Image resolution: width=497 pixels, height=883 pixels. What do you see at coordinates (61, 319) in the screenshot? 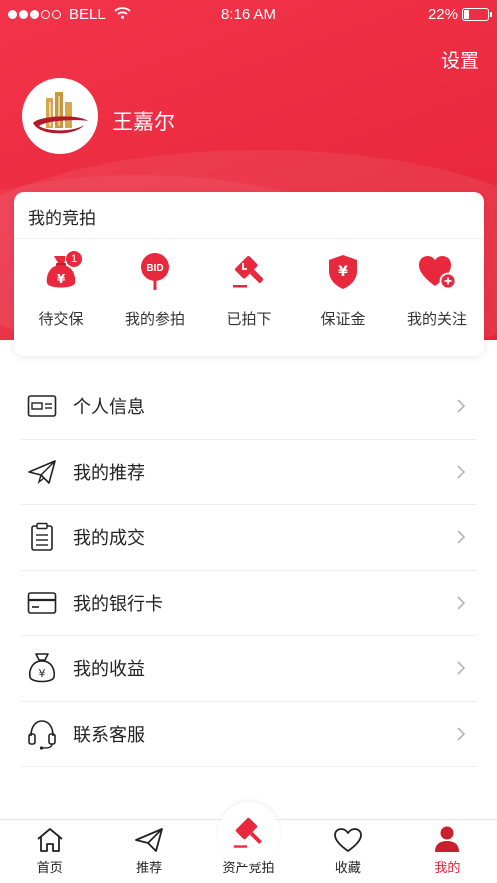
I see `auction-item-label: 待交保` at bounding box center [61, 319].